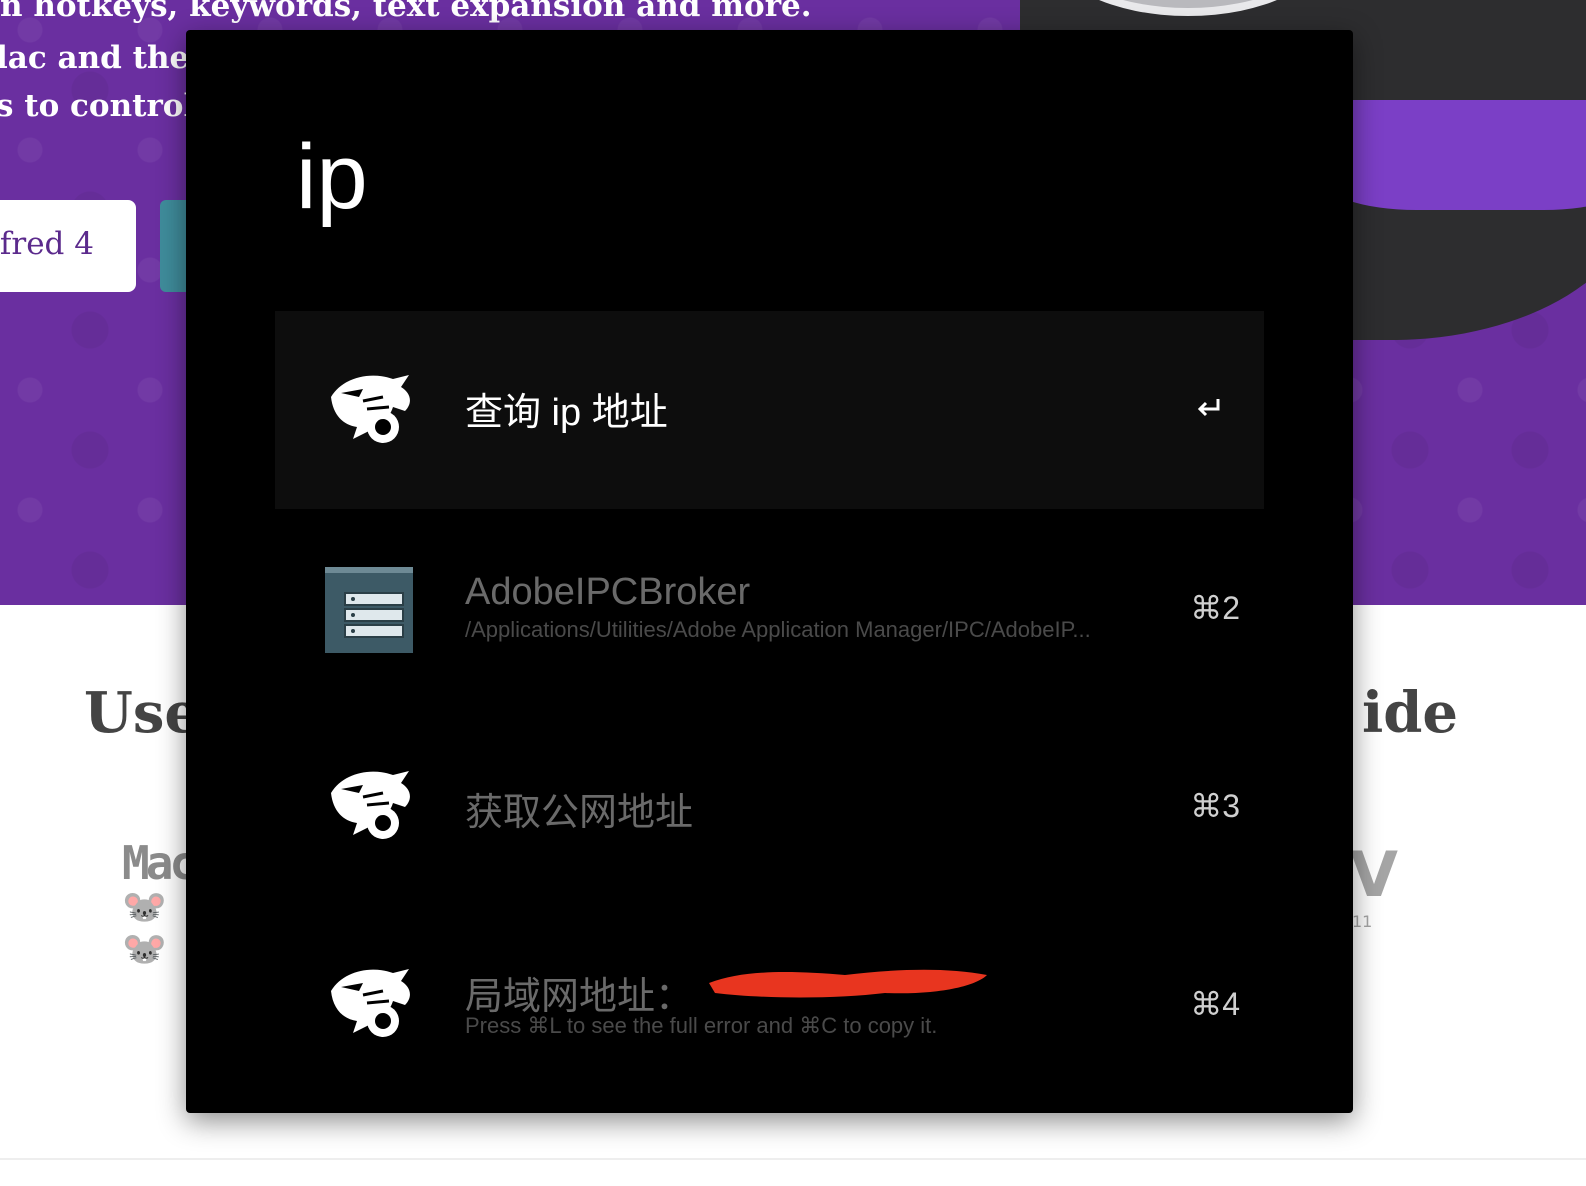 Image resolution: width=1586 pixels, height=1186 pixels. What do you see at coordinates (608, 592) in the screenshot?
I see `result-title: AdobeIPCBroker` at bounding box center [608, 592].